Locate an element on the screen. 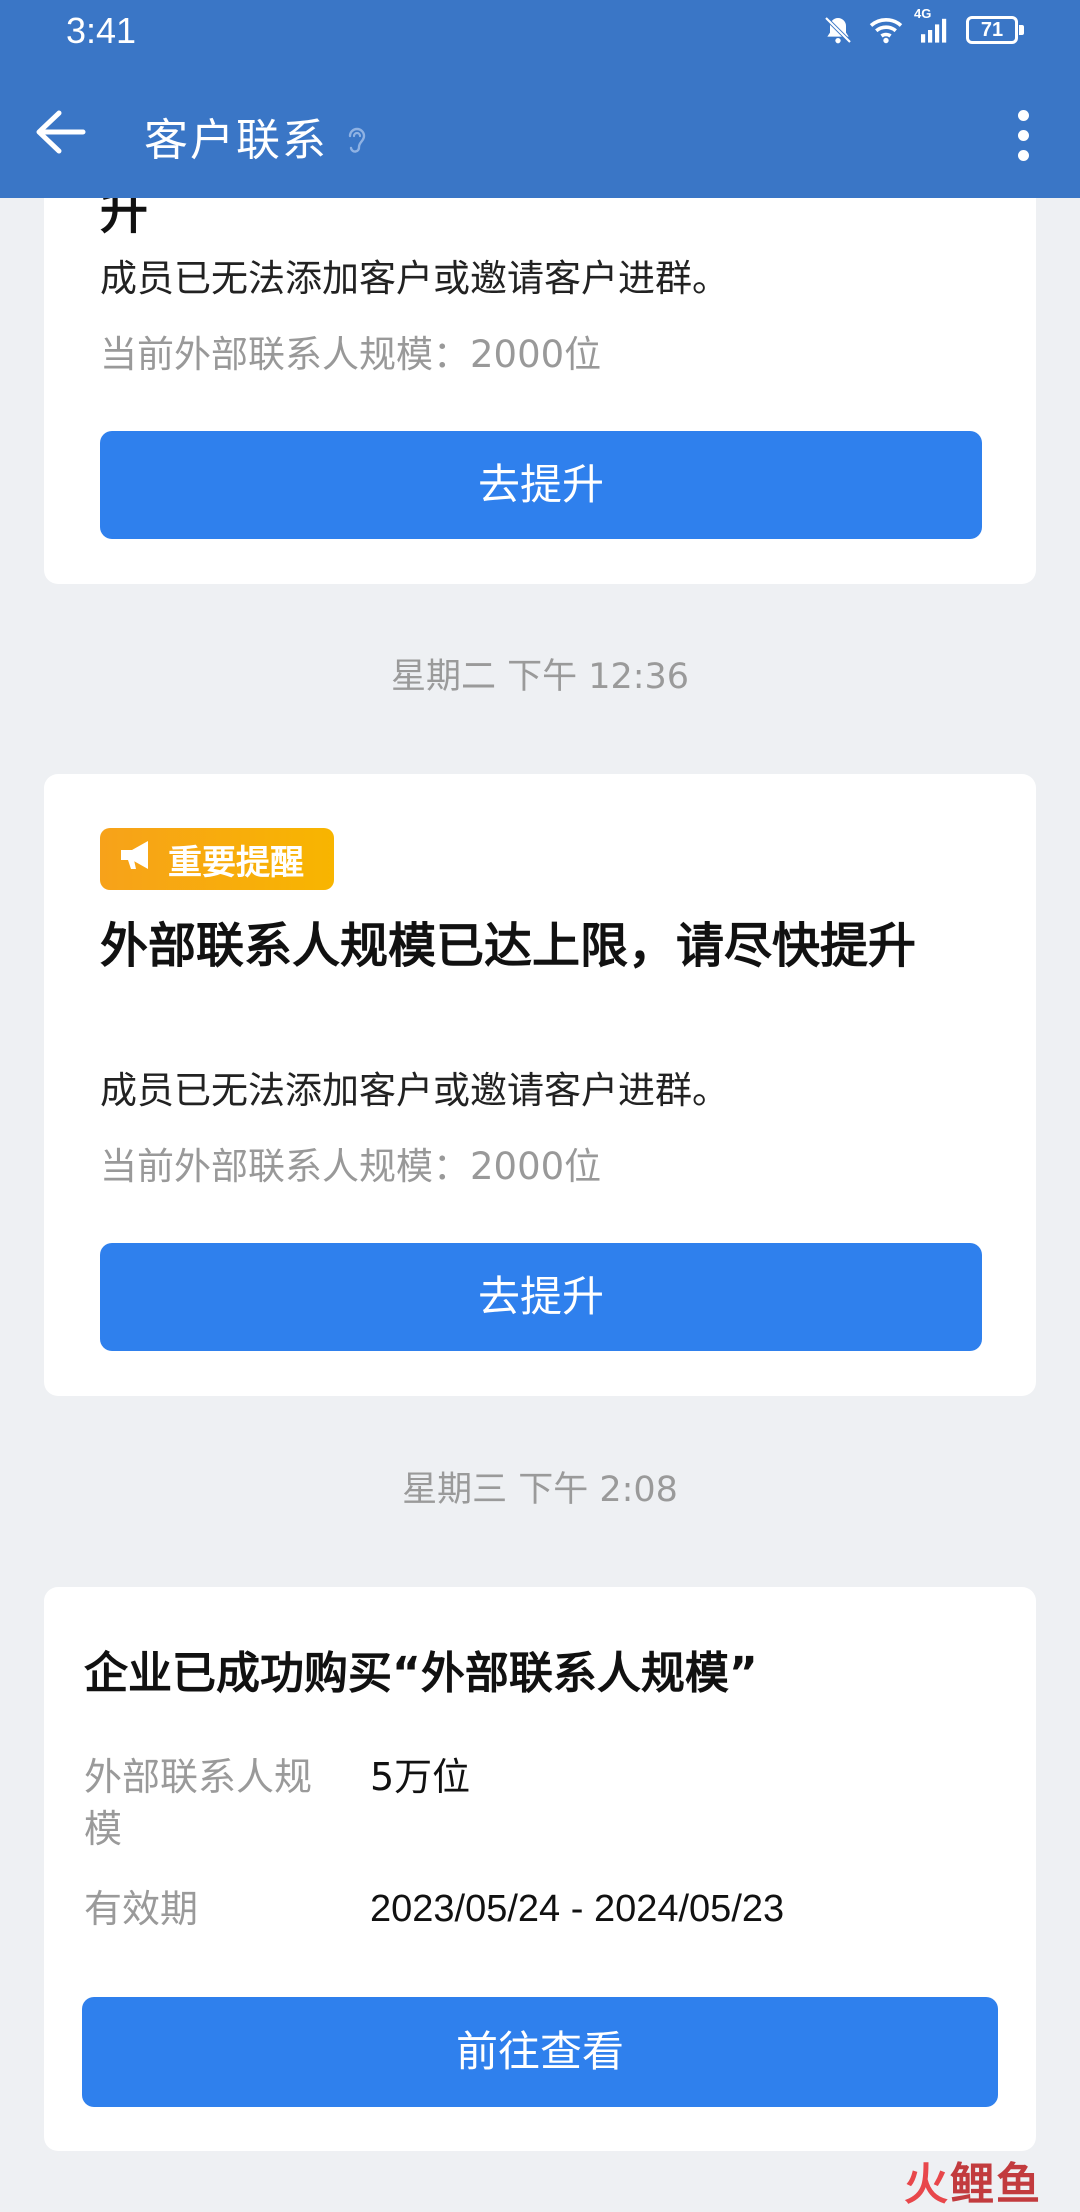  app-header: 3:41 4G 71 客户联系 is located at coordinates (540, 99).